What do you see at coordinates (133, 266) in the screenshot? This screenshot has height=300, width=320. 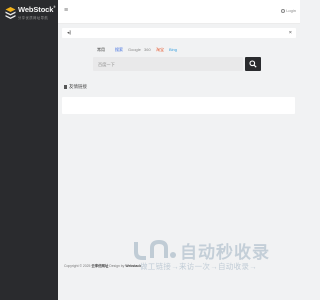 I see `footer-designer-link: Webstack` at bounding box center [133, 266].